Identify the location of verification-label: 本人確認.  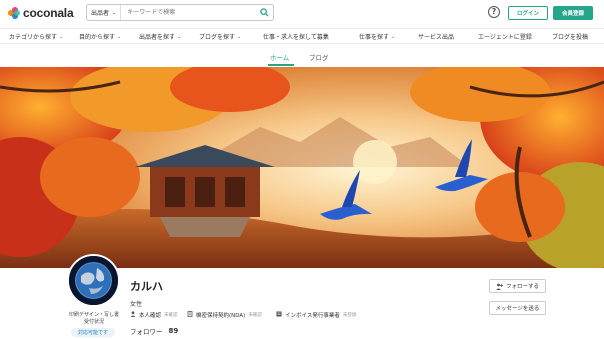
(150, 316).